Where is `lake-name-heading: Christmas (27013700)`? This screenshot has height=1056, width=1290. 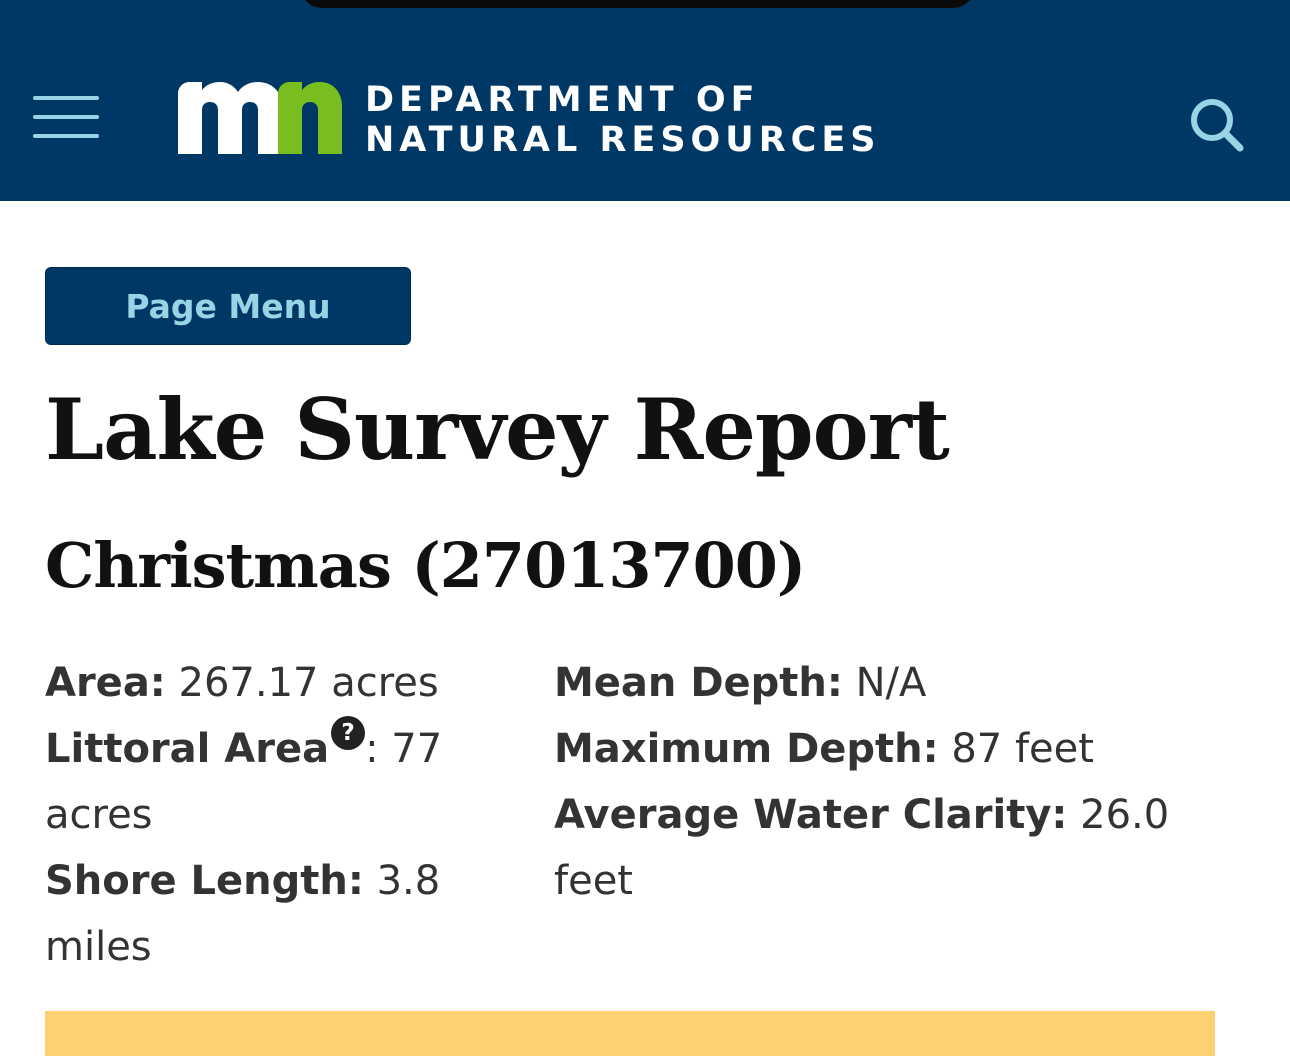 lake-name-heading: Christmas (27013700) is located at coordinates (425, 565).